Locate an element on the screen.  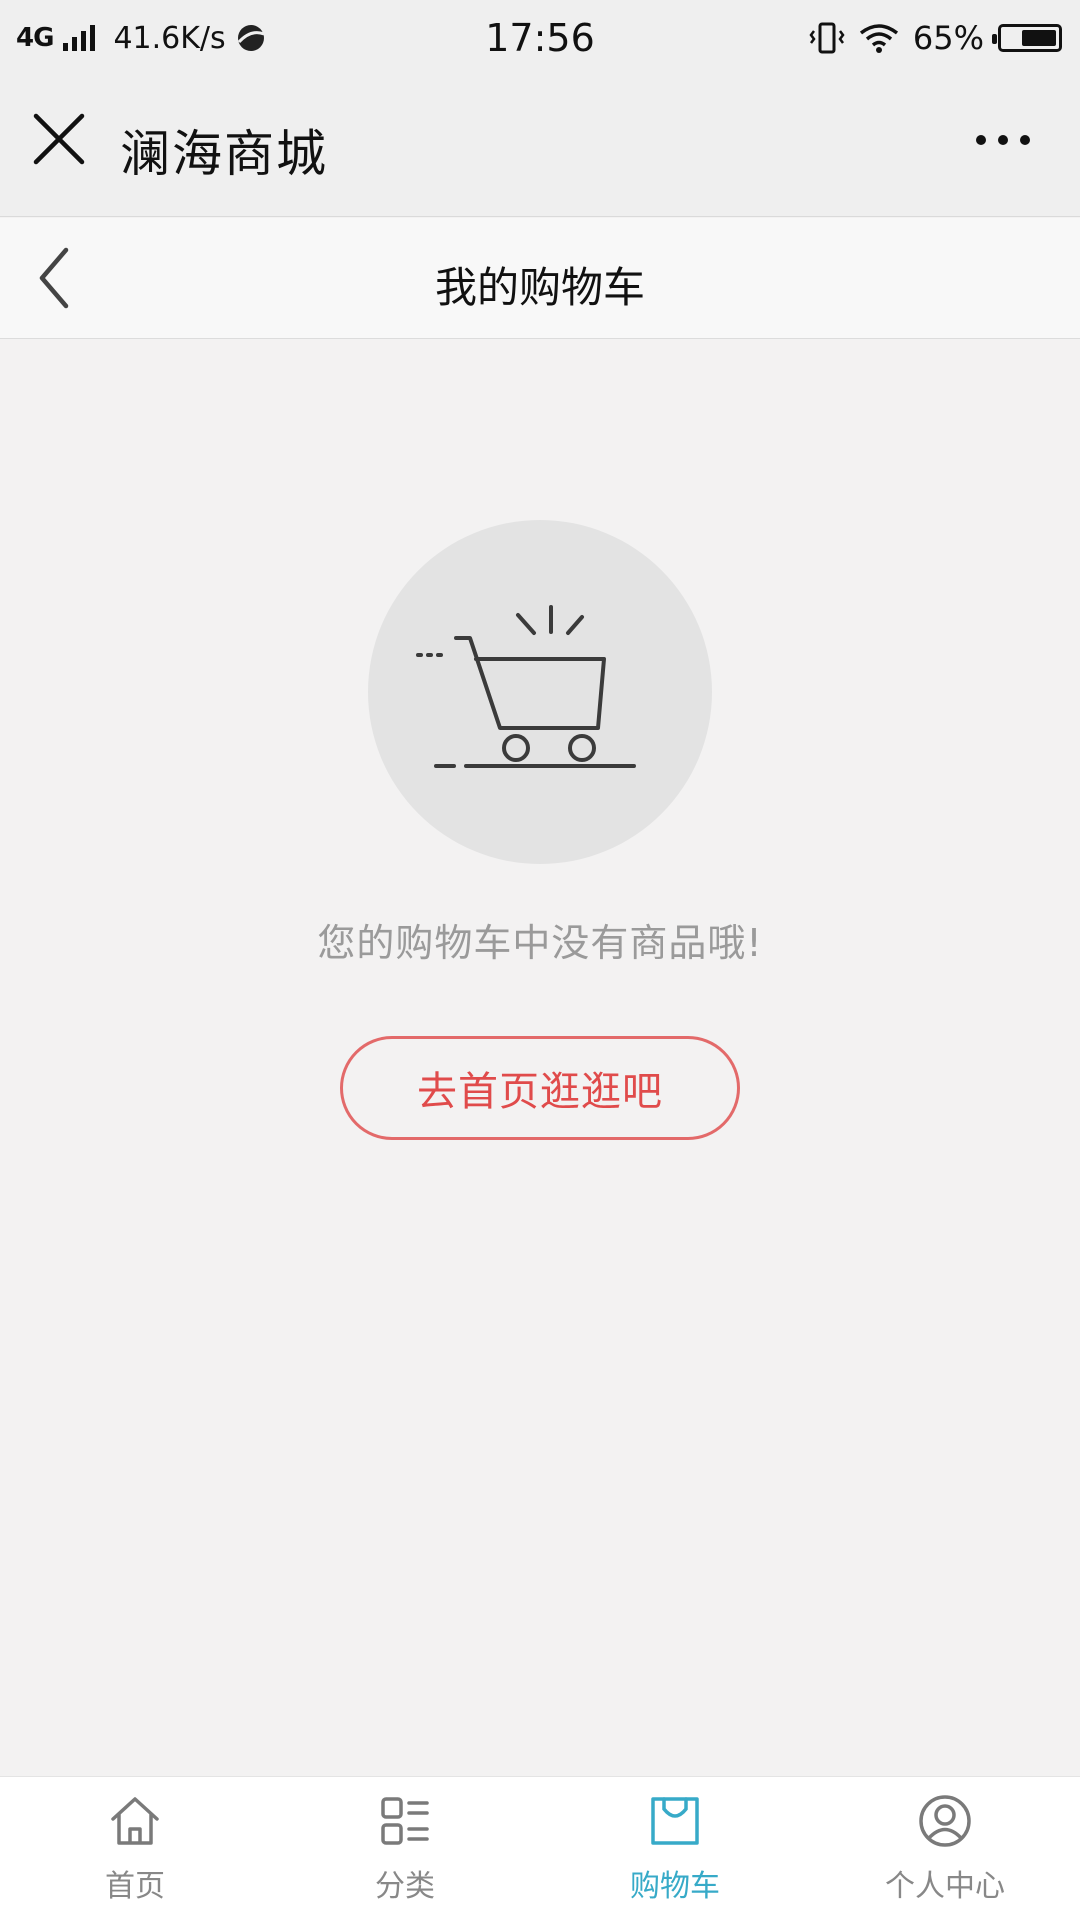
user-icon is located at coordinates (945, 1821).